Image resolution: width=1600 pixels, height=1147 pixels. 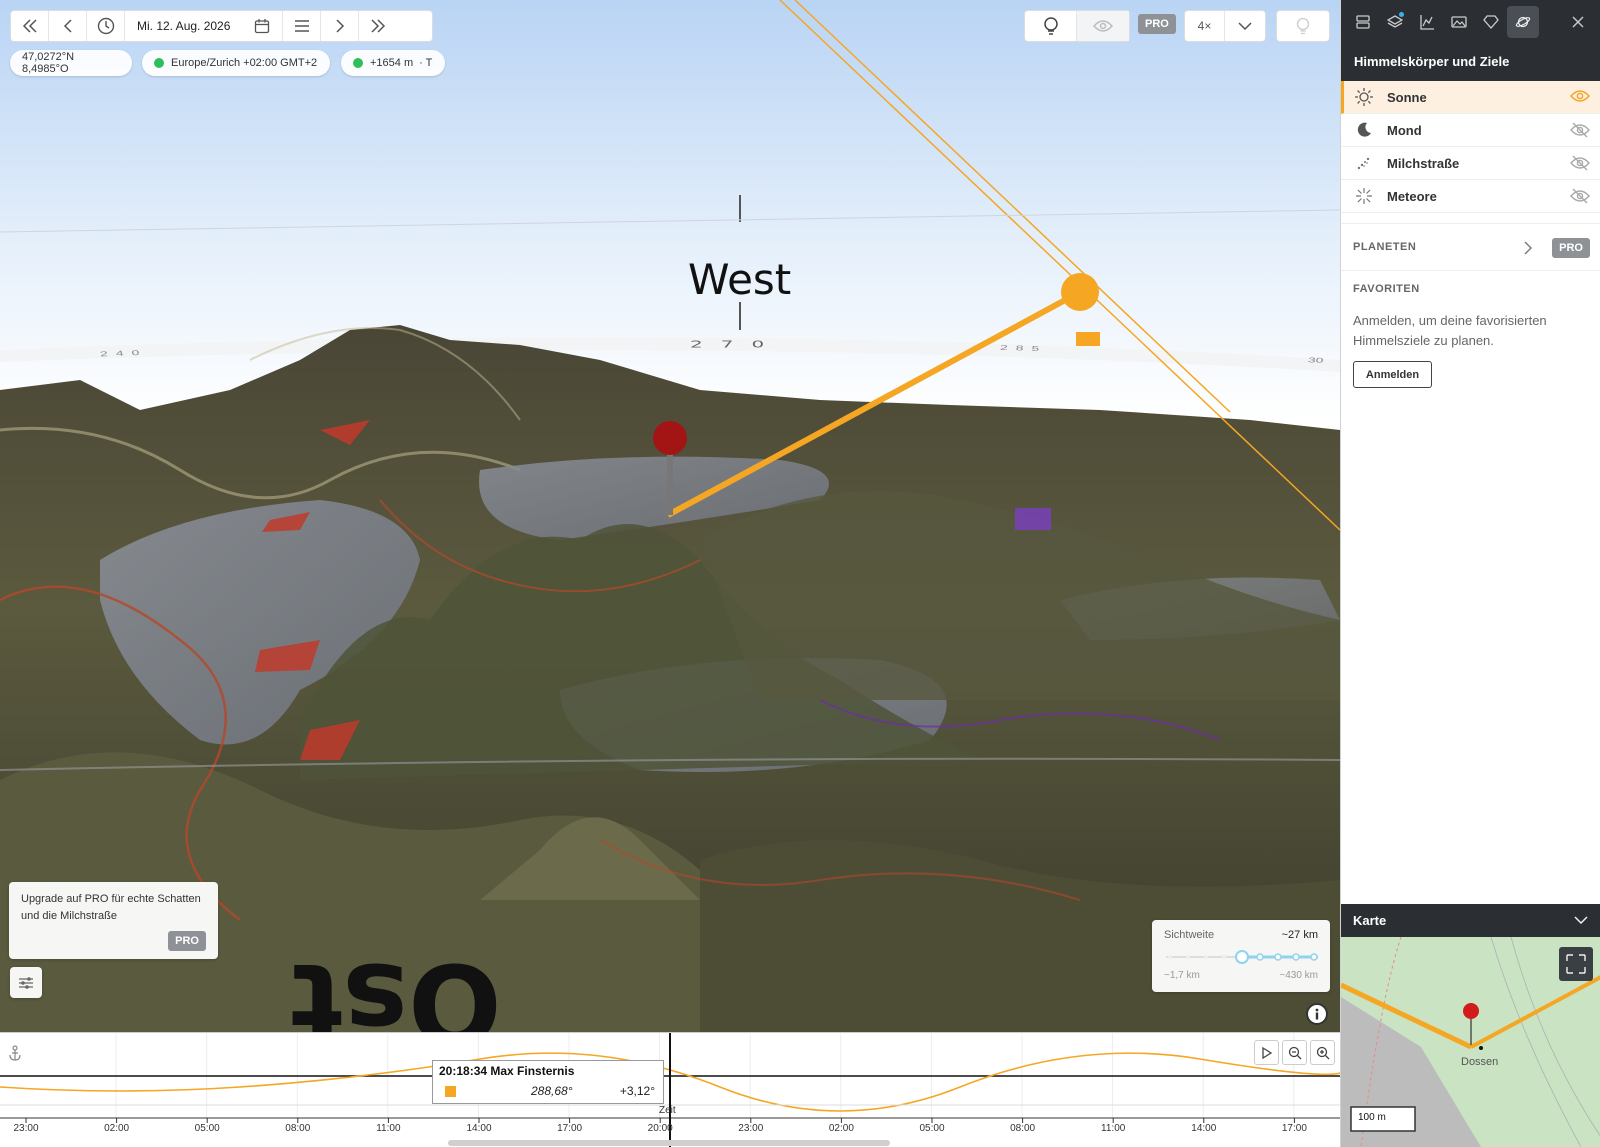 I want to click on compass-tick-240: 240, so click(x=123, y=353).